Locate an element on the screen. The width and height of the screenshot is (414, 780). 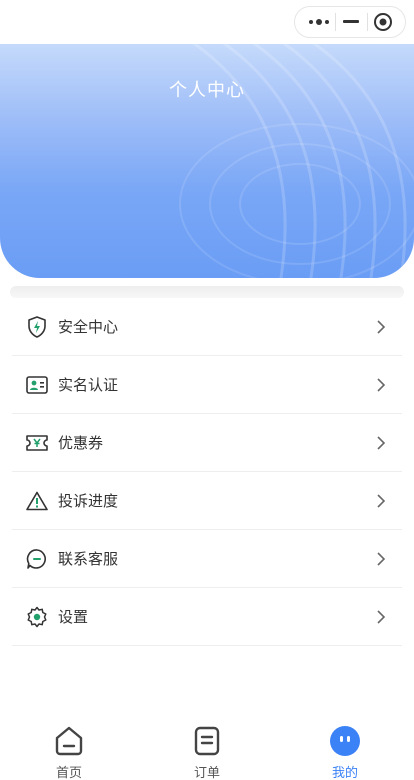
miniprogram-capsule is located at coordinates (350, 22).